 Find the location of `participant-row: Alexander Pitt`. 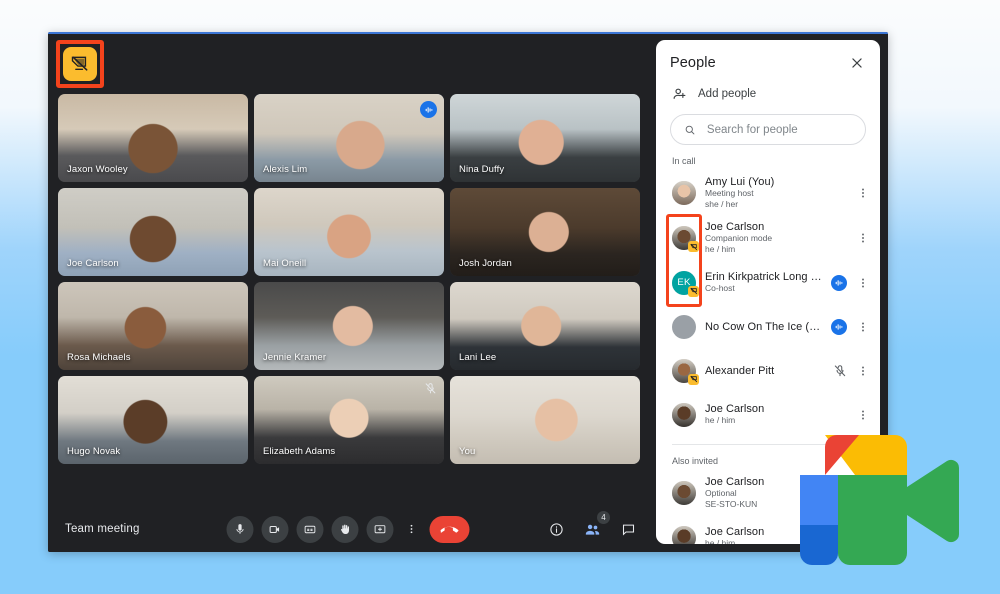

participant-row: Alexander Pitt is located at coordinates (768, 371).